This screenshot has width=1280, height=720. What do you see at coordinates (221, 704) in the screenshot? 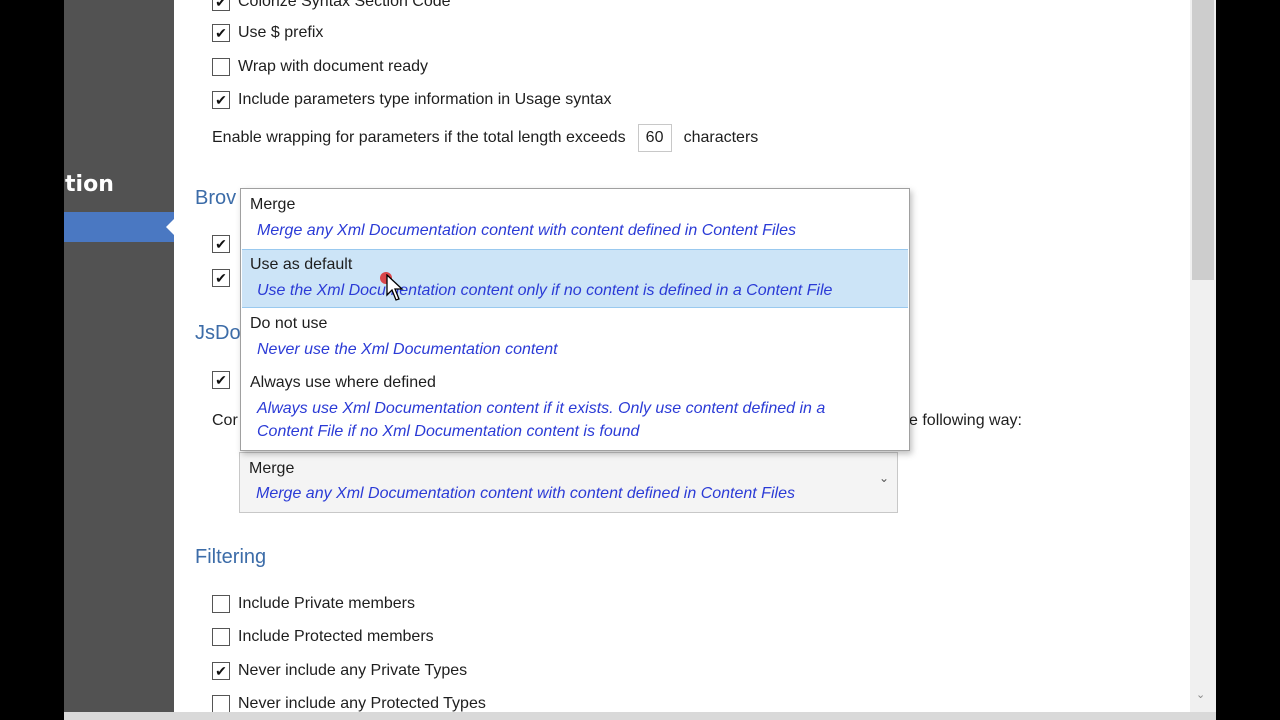
I see `checkbox-never-protected-types` at bounding box center [221, 704].